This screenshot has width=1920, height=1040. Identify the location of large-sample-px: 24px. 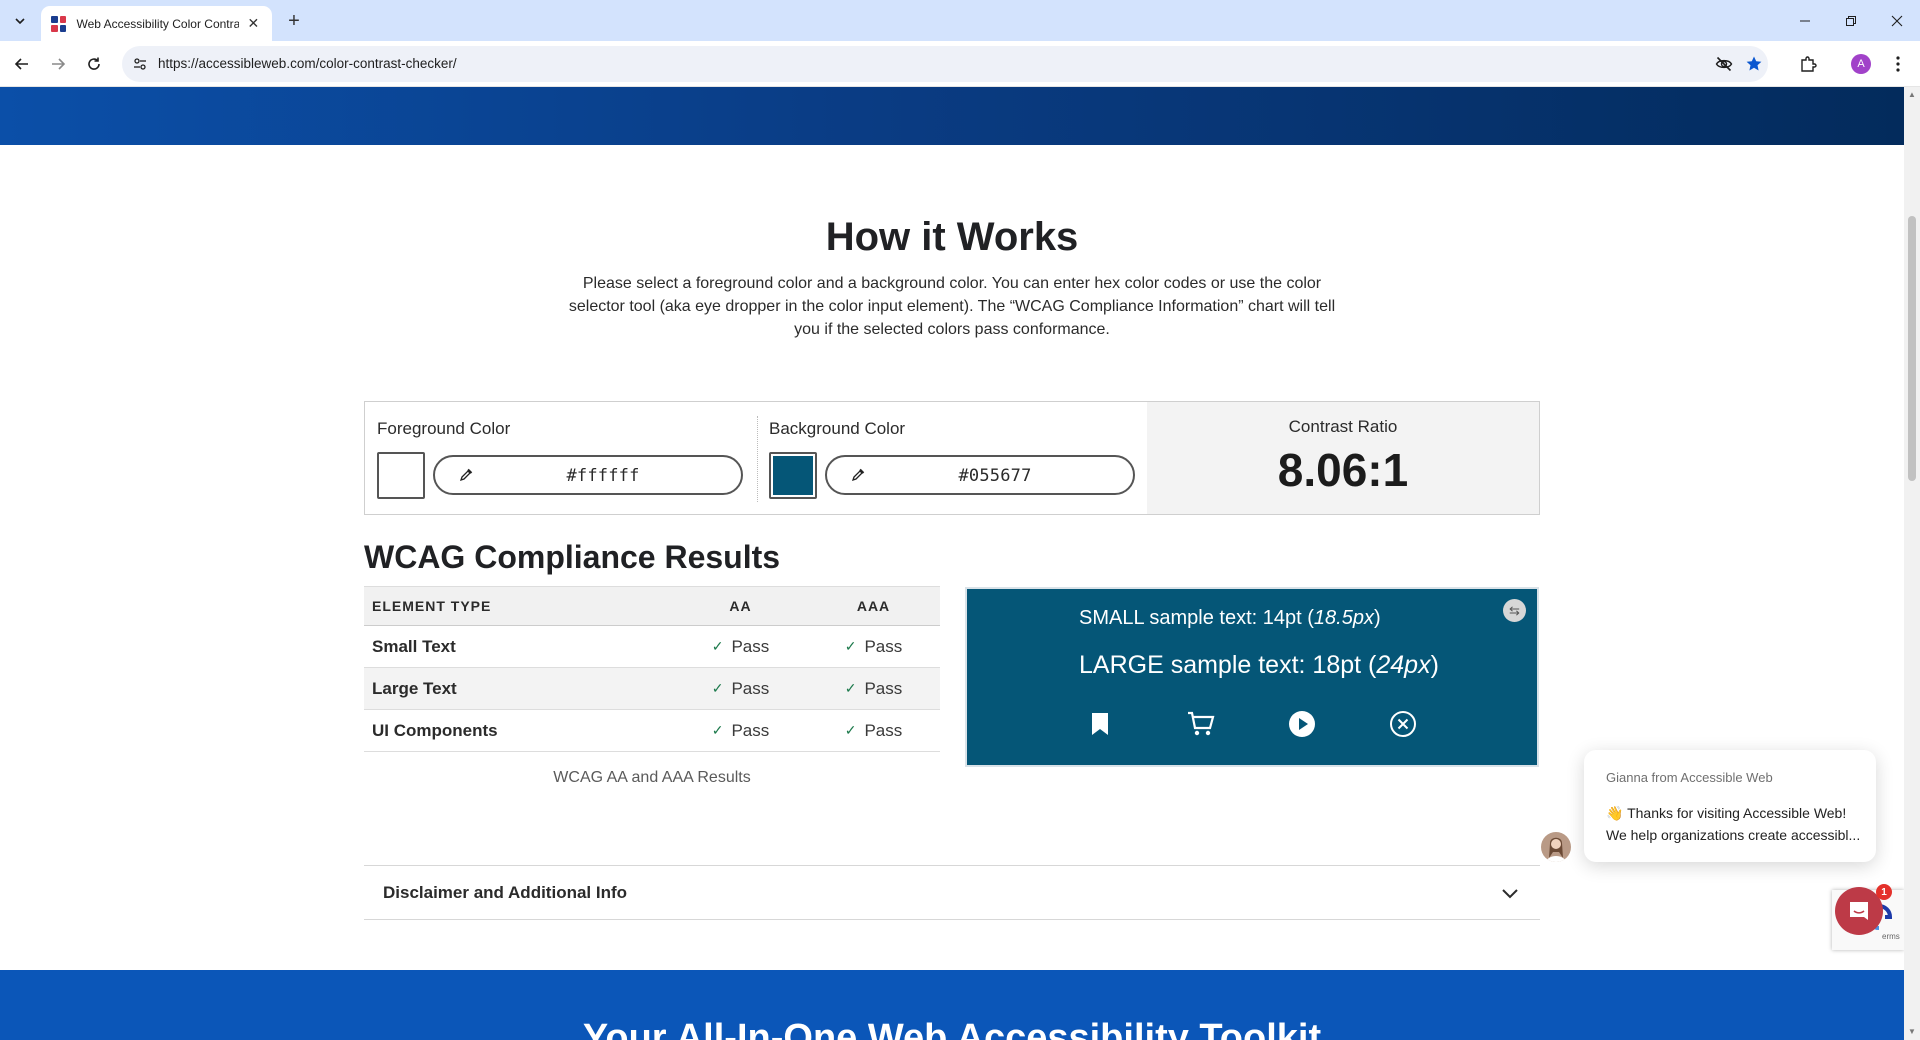
(1403, 665).